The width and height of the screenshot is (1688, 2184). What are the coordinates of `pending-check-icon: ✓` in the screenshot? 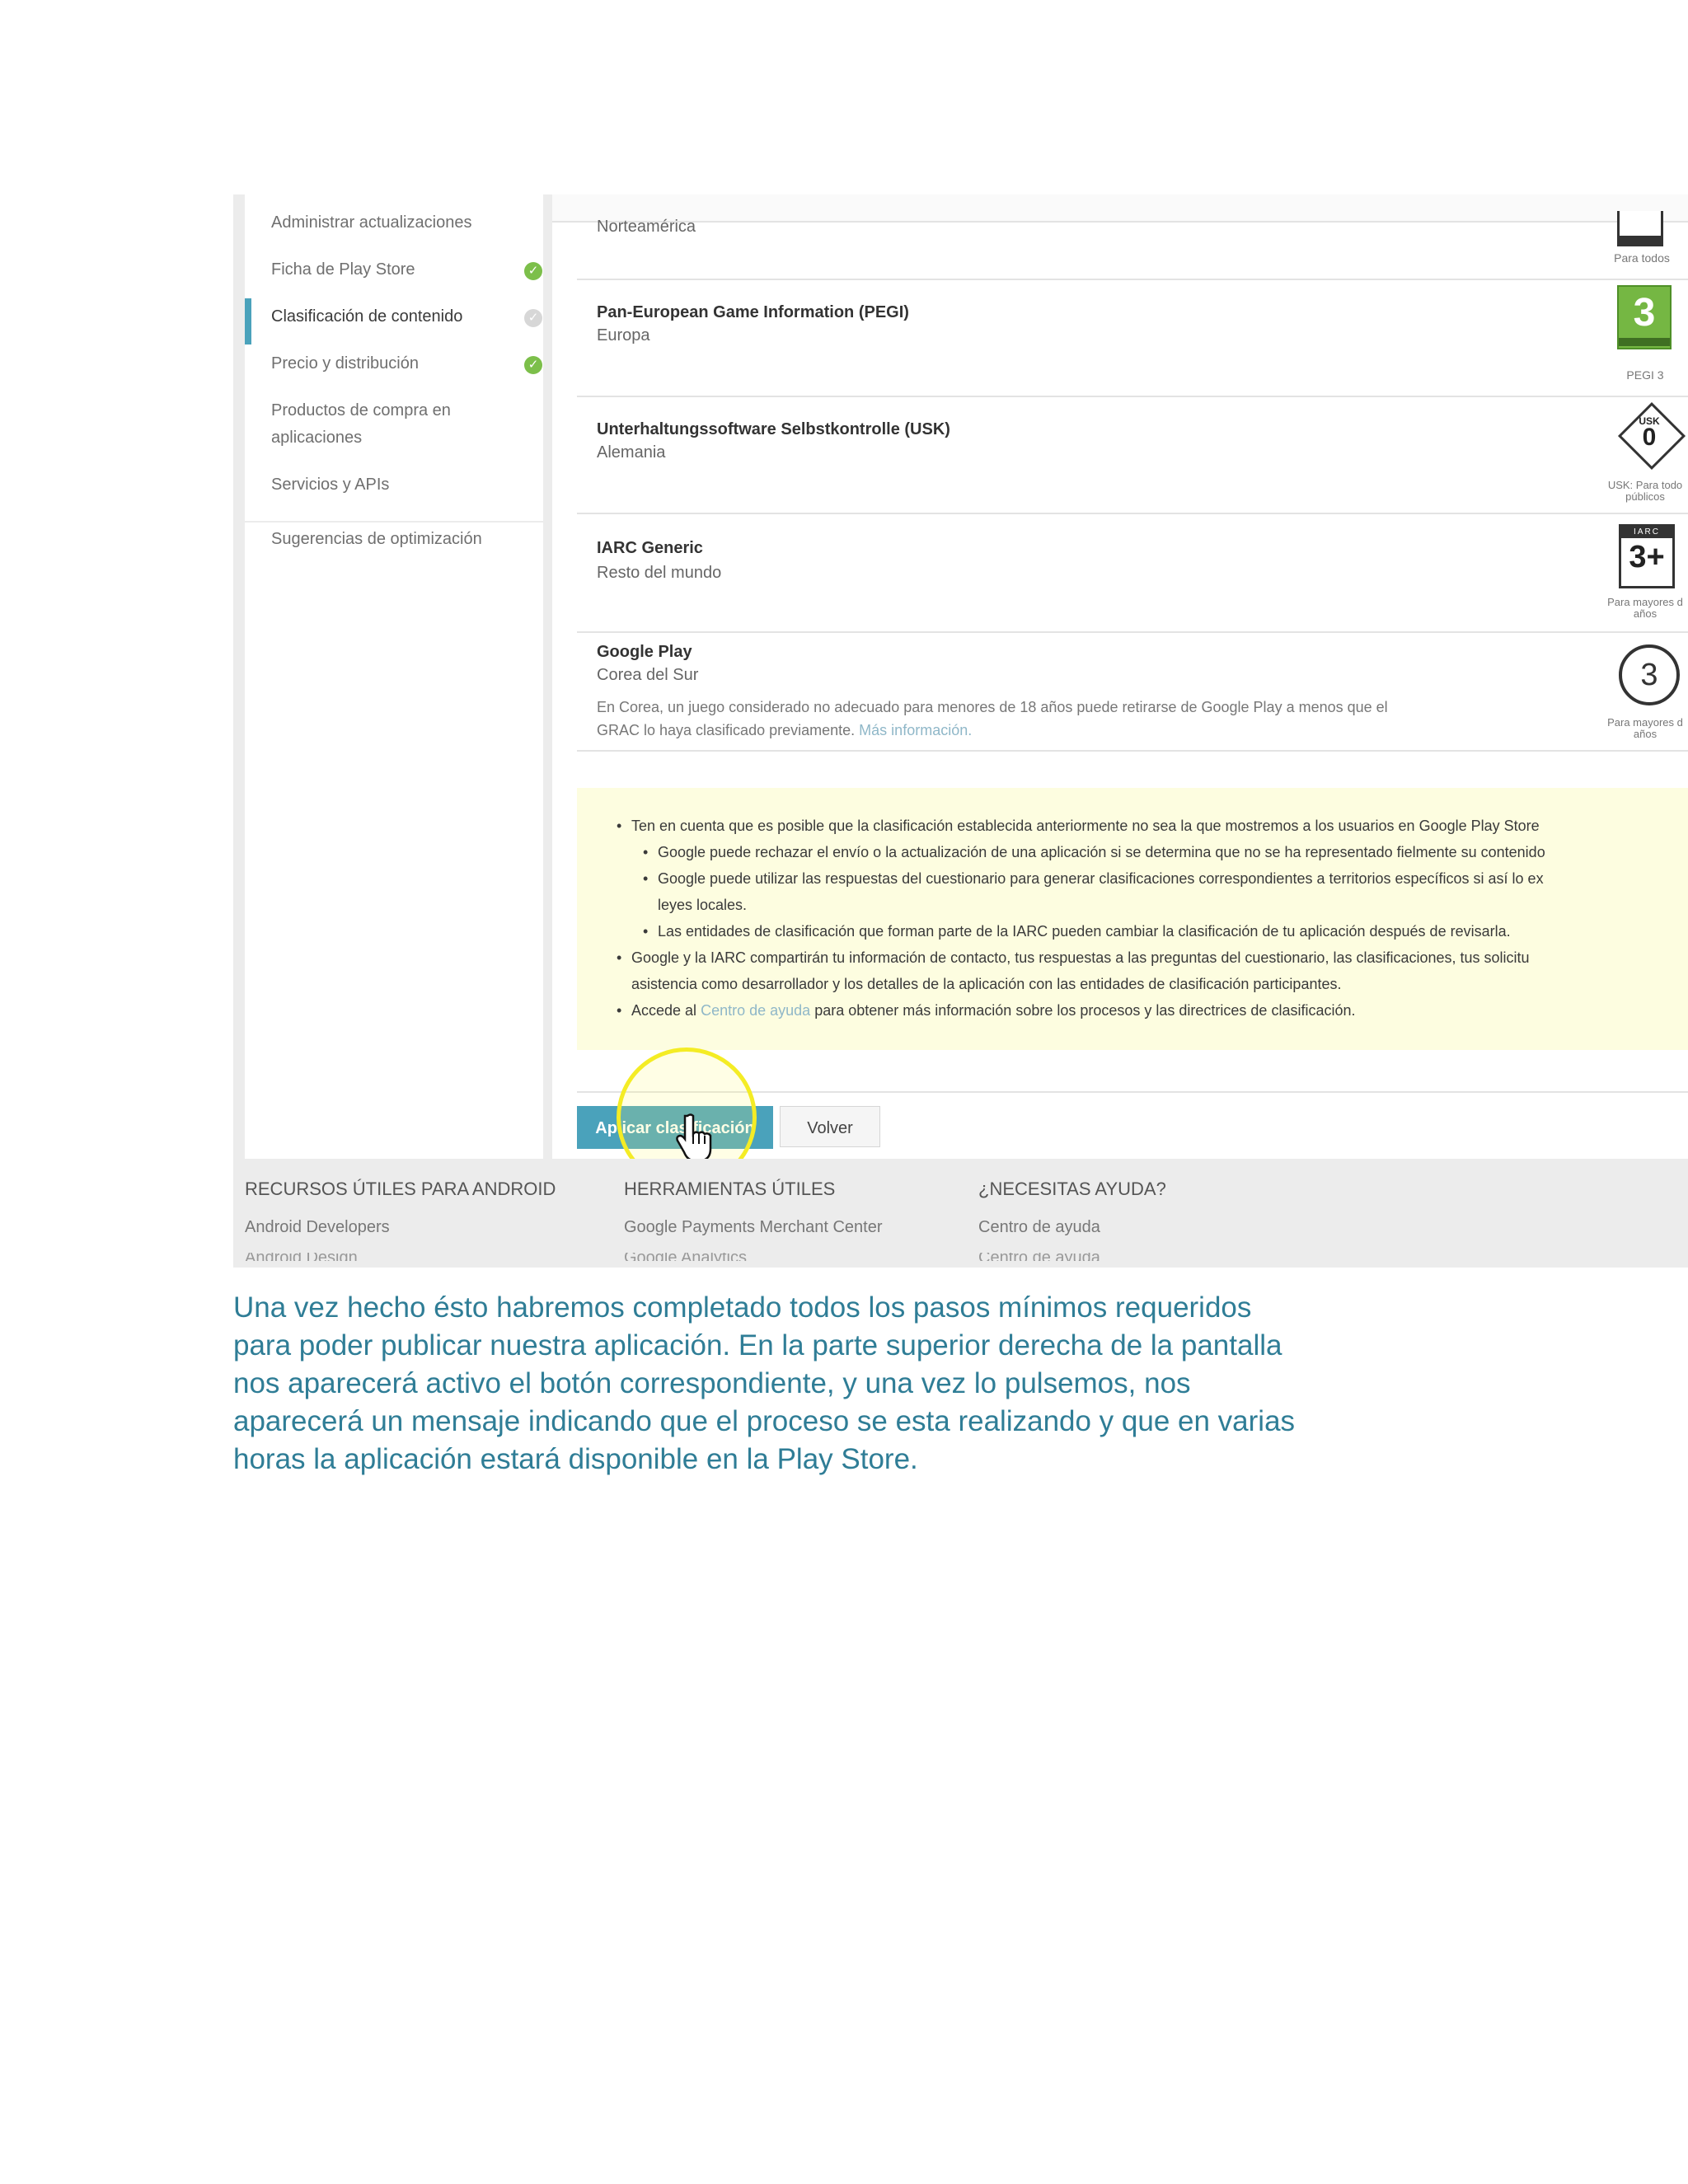 It's located at (533, 318).